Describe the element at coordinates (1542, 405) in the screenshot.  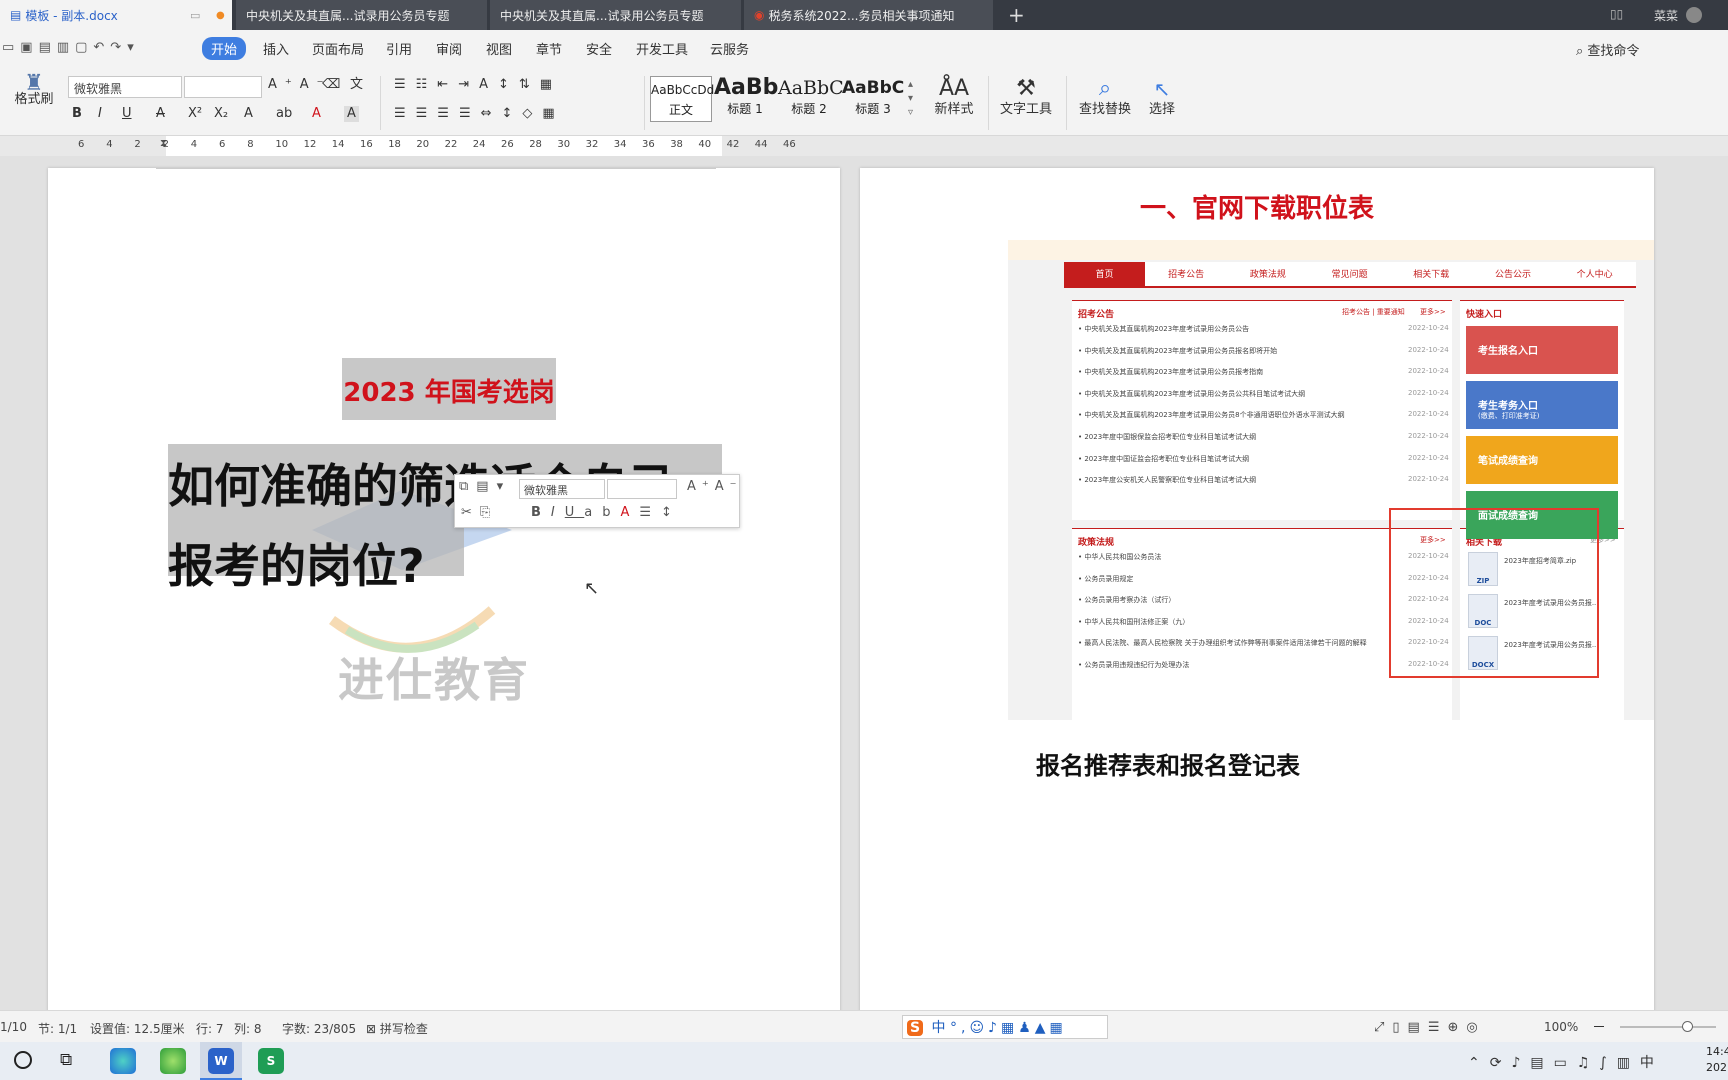
I see `quick-entry-button: 考生考务入口` at that location.